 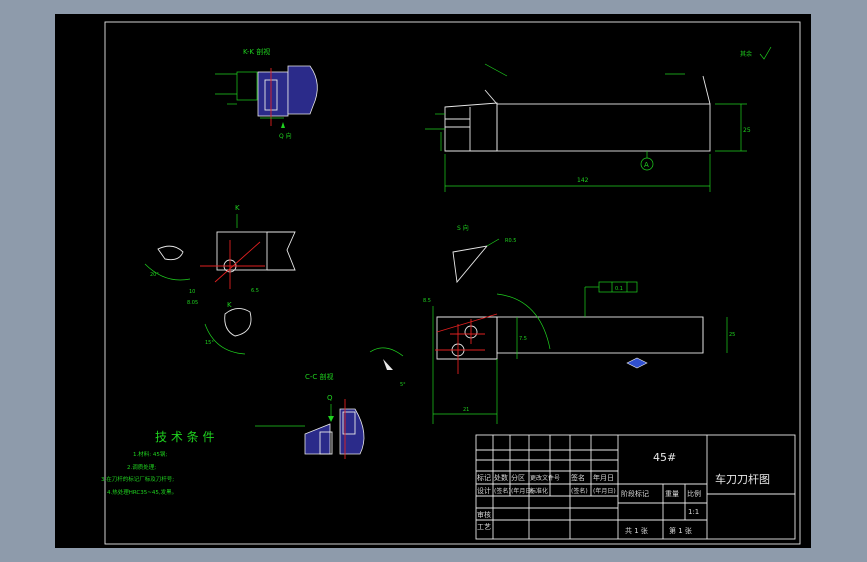 What do you see at coordinates (310, 415) in the screenshot?
I see `cc-section-view: C-C 剖视 Q` at bounding box center [310, 415].